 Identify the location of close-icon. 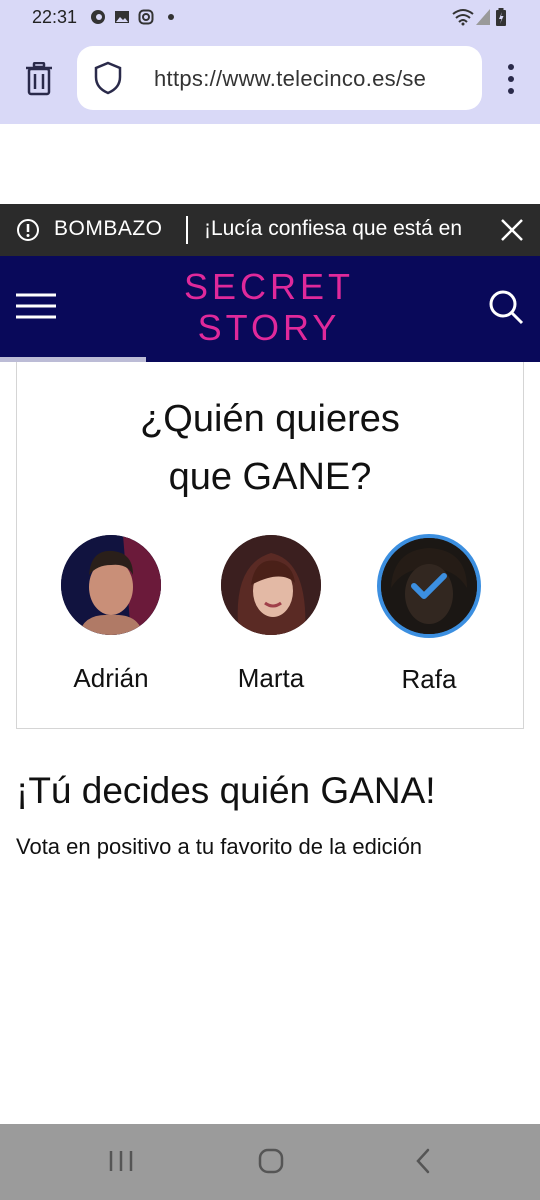
(512, 230).